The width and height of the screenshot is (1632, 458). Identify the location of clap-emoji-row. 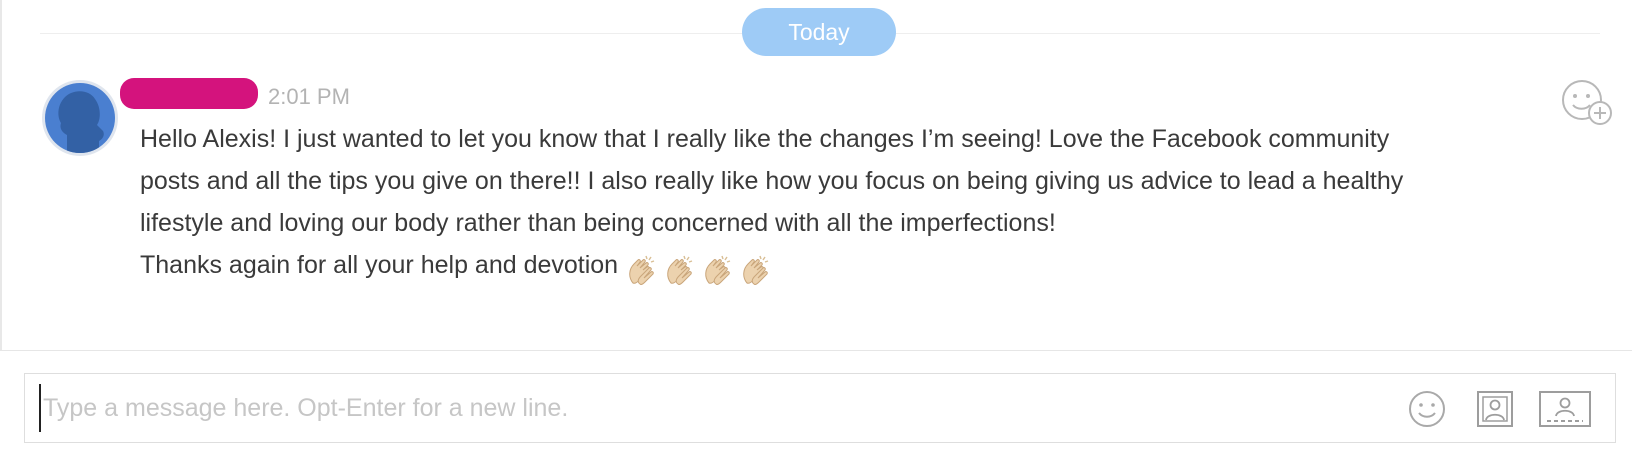
(700, 269).